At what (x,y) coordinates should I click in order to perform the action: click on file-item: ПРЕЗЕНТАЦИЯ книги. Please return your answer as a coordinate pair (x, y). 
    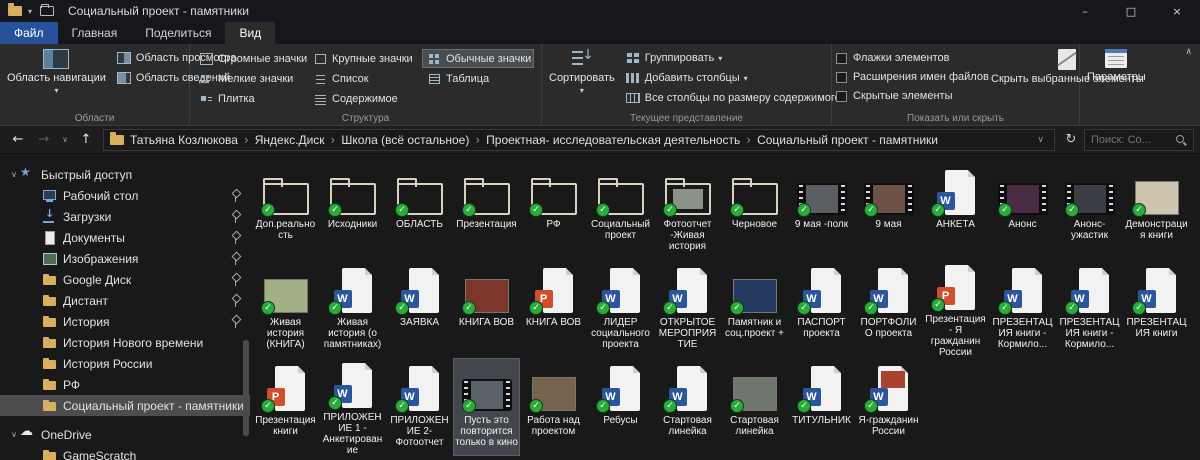
    Looking at the image, I should click on (1156, 309).